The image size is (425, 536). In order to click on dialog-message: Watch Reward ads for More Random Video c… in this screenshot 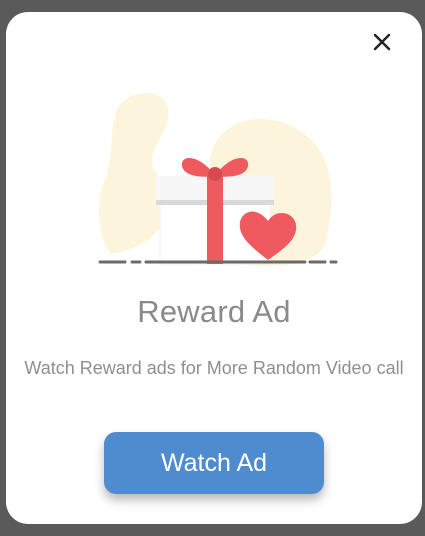, I will do `click(214, 368)`.